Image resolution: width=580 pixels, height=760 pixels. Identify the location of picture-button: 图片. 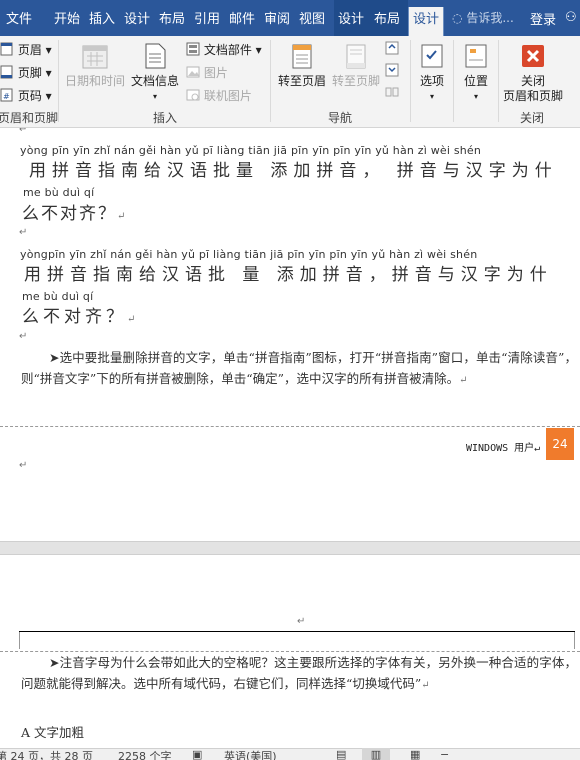
(207, 73).